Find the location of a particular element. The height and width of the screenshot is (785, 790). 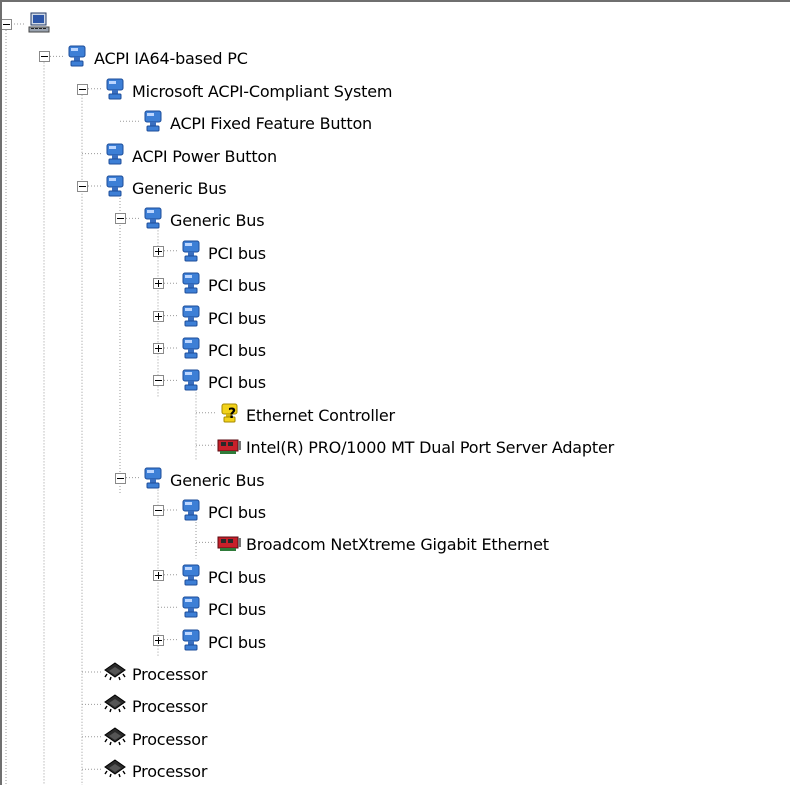

tree-node-pci-8: PCI bus is located at coordinates (395, 610).